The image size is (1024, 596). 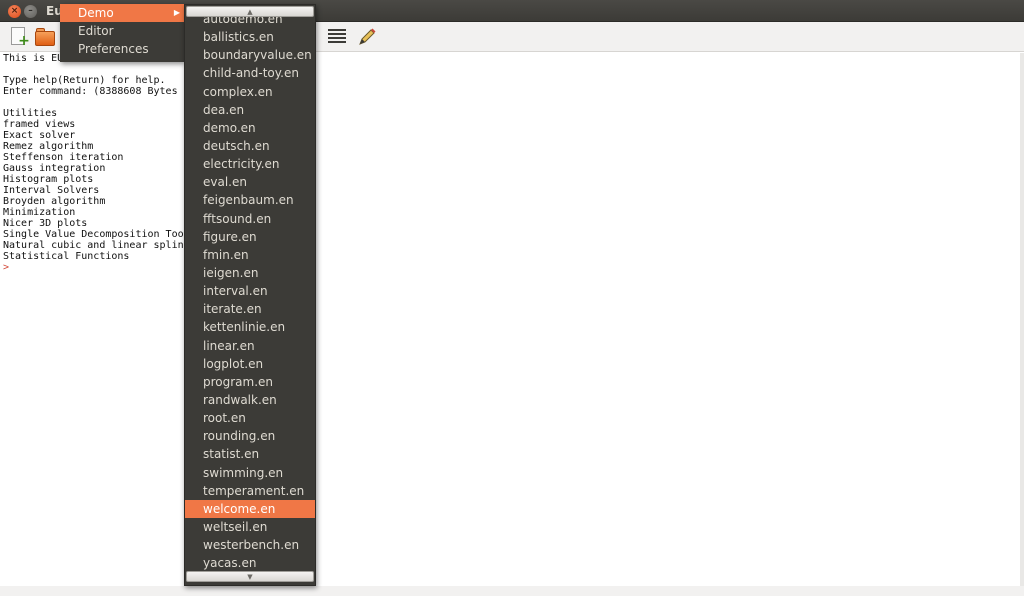 I want to click on status-strip, so click(x=512, y=591).